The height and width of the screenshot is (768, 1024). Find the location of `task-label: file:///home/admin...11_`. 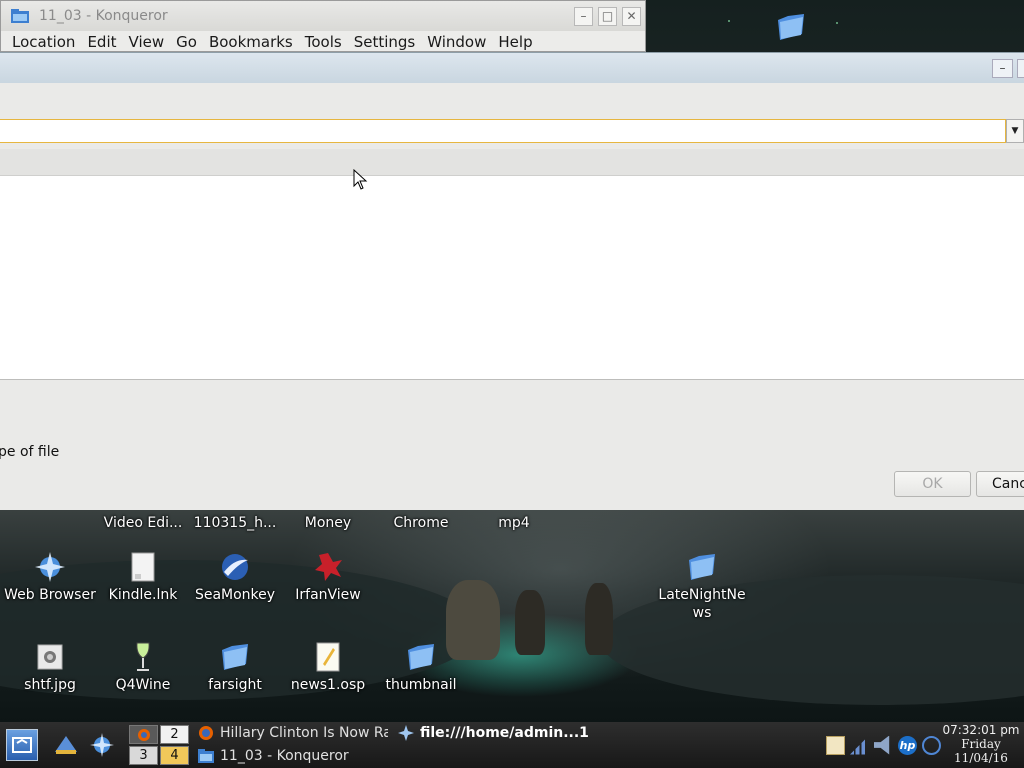

task-label: file:///home/admin...11_ is located at coordinates (505, 733).